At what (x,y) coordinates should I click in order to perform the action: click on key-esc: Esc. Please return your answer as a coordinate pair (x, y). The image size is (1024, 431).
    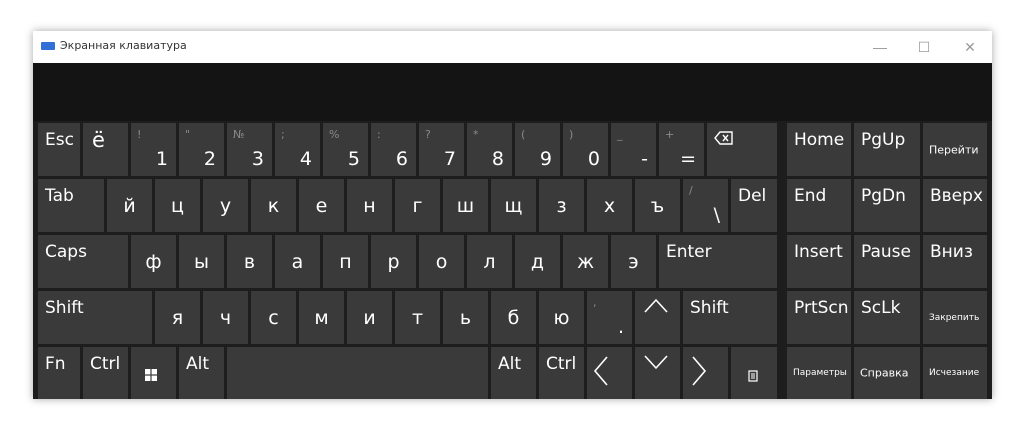
    Looking at the image, I should click on (59, 149).